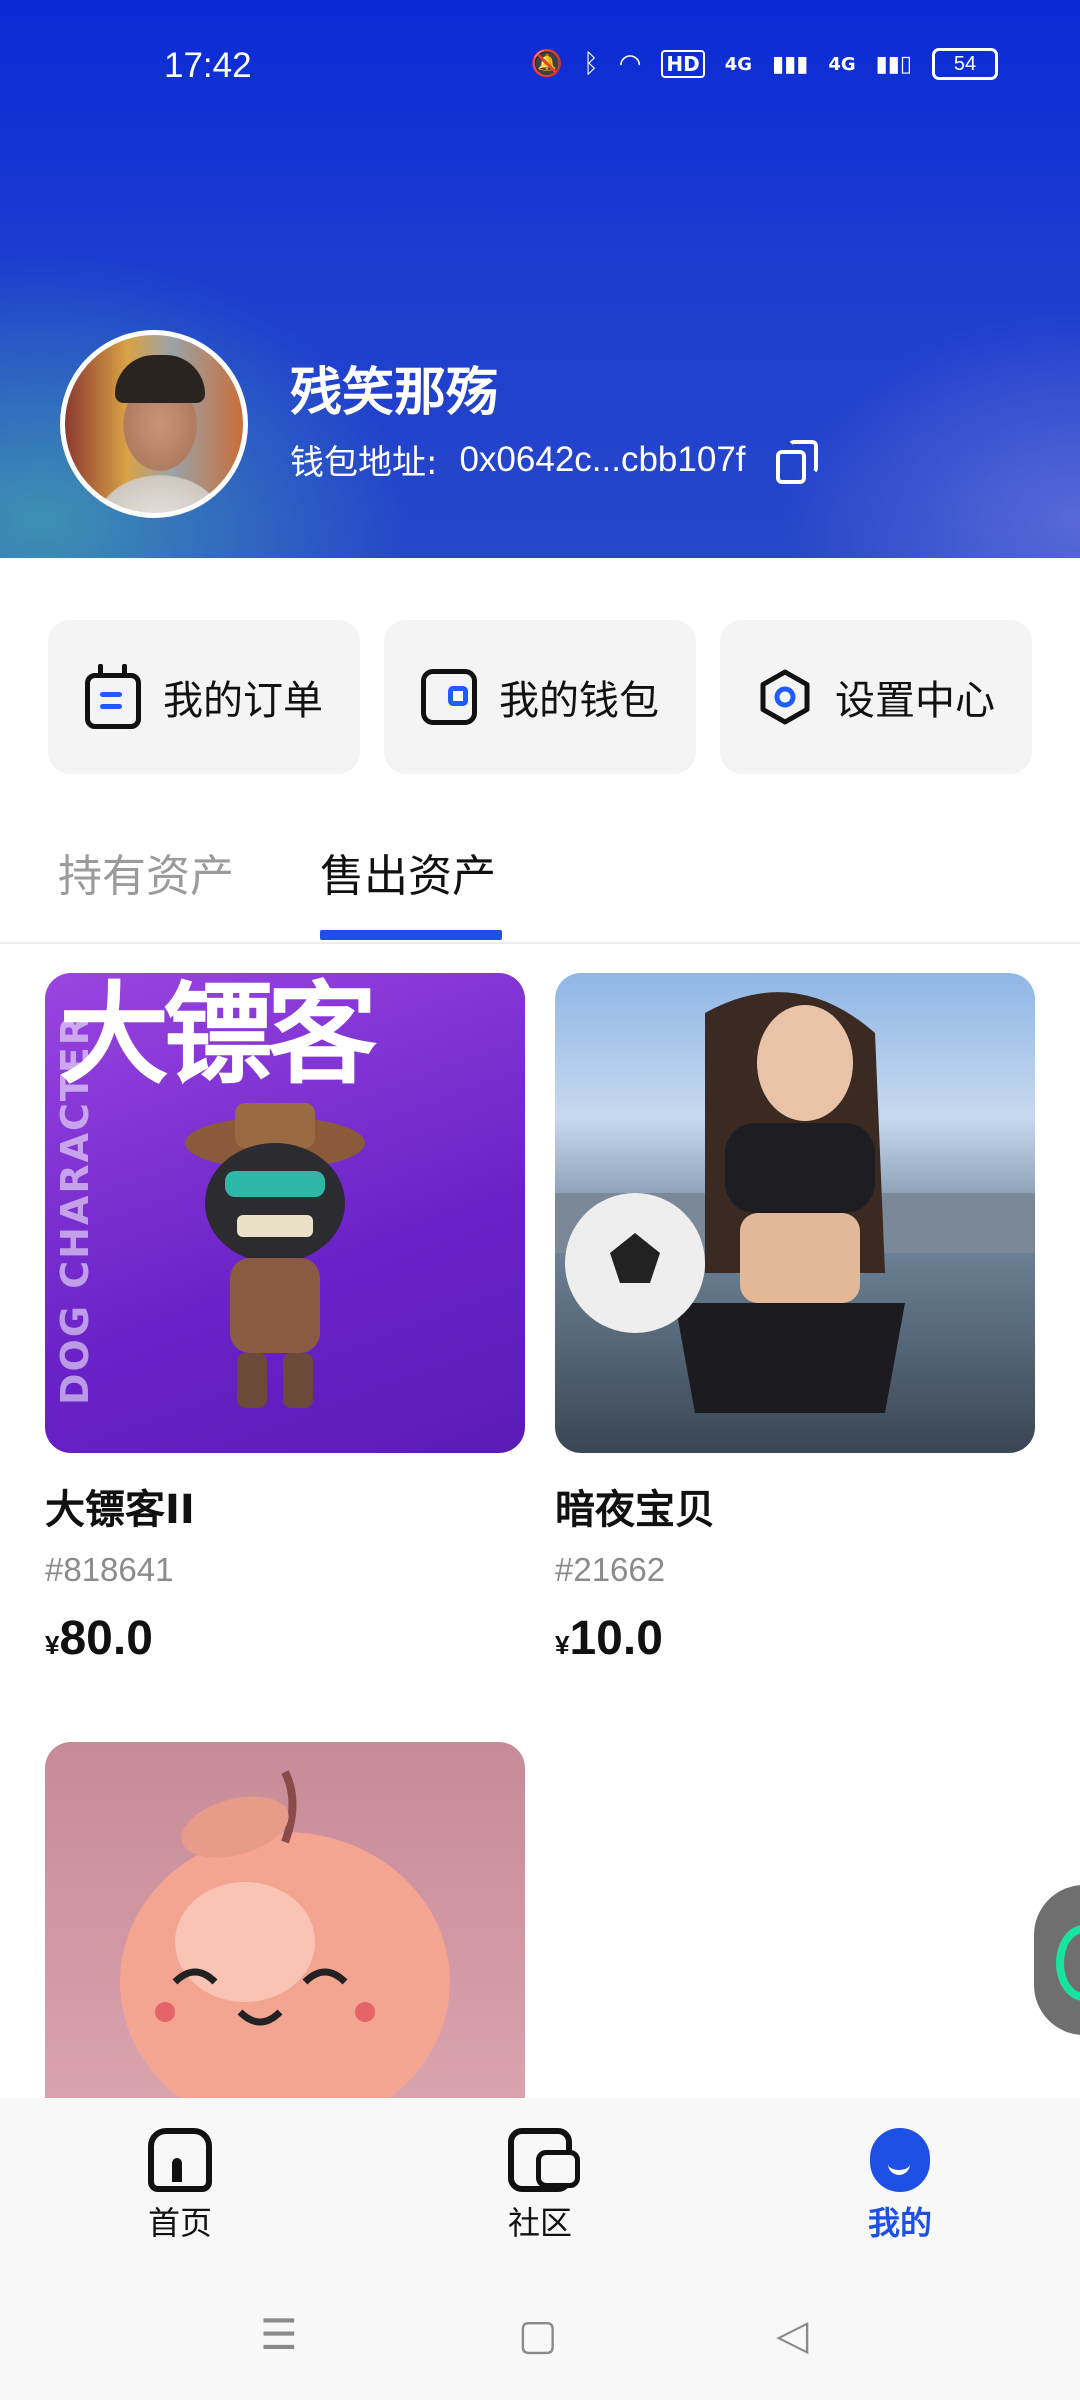 This screenshot has height=2400, width=1080. I want to click on my-wallet-button: 我的钱包, so click(540, 697).